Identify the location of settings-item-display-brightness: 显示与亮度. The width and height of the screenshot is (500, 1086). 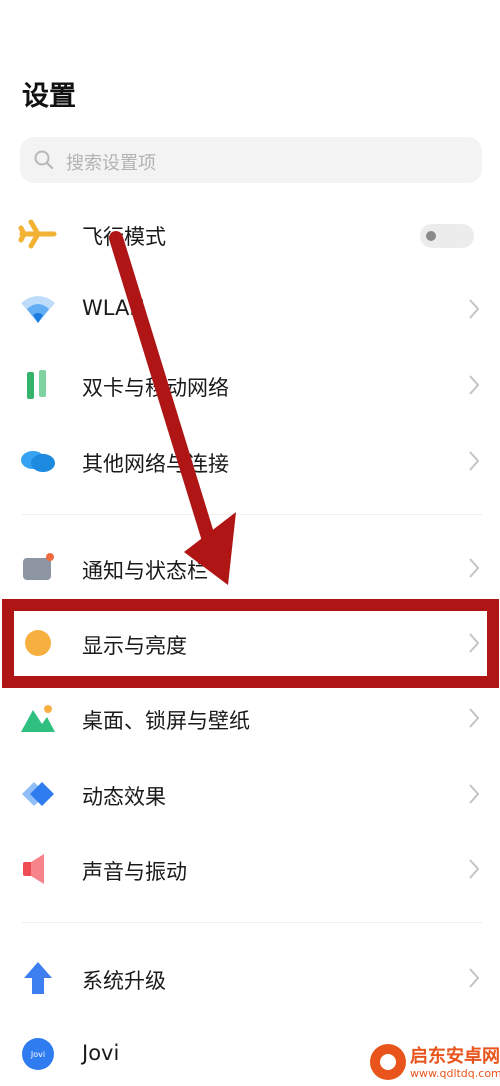
(250, 643).